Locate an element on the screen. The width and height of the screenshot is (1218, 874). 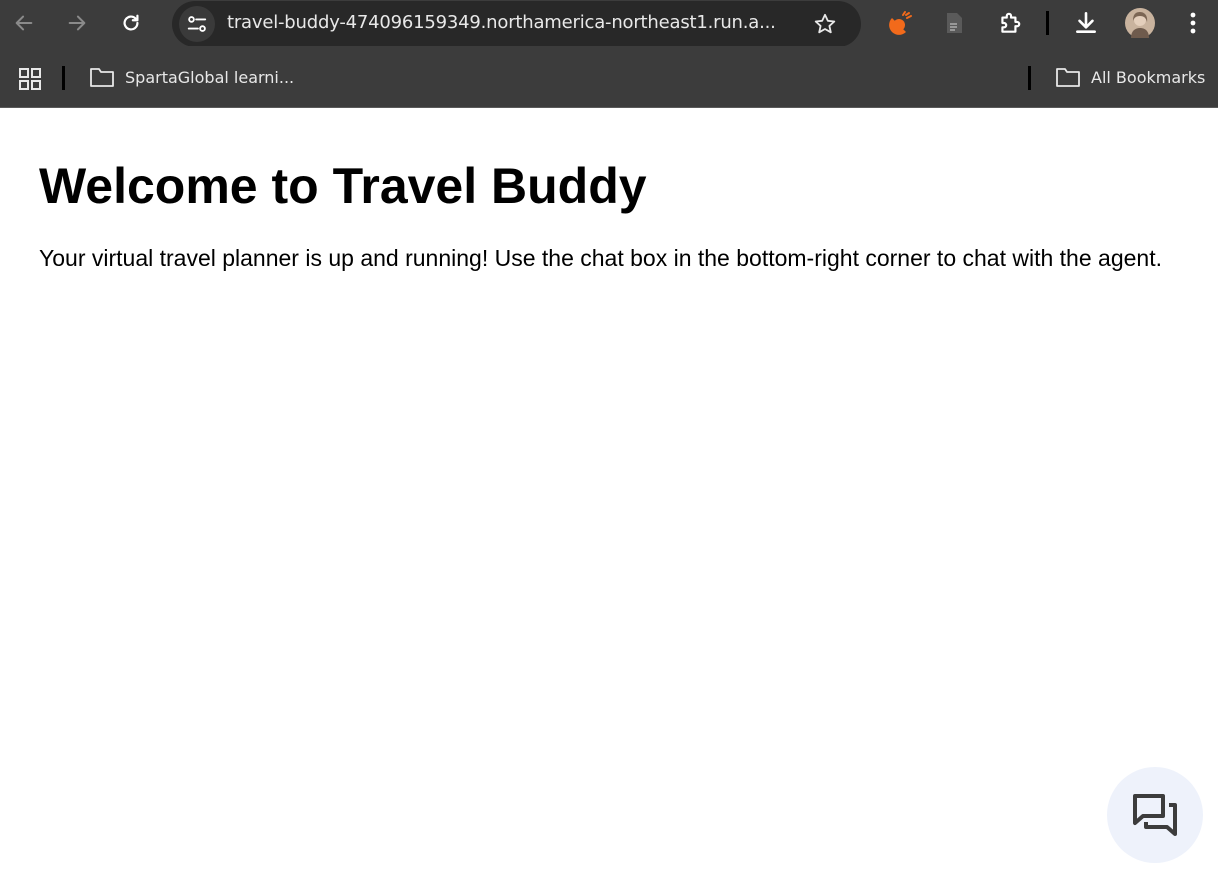
back-button is located at coordinates (24, 23).